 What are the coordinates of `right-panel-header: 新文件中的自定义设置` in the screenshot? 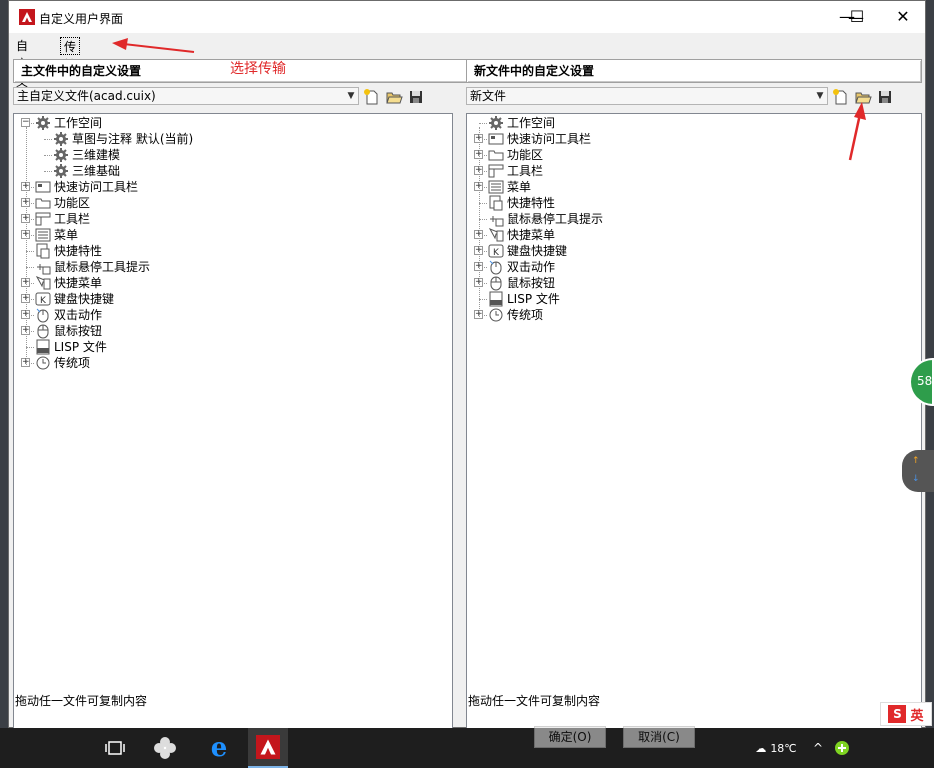 It's located at (694, 71).